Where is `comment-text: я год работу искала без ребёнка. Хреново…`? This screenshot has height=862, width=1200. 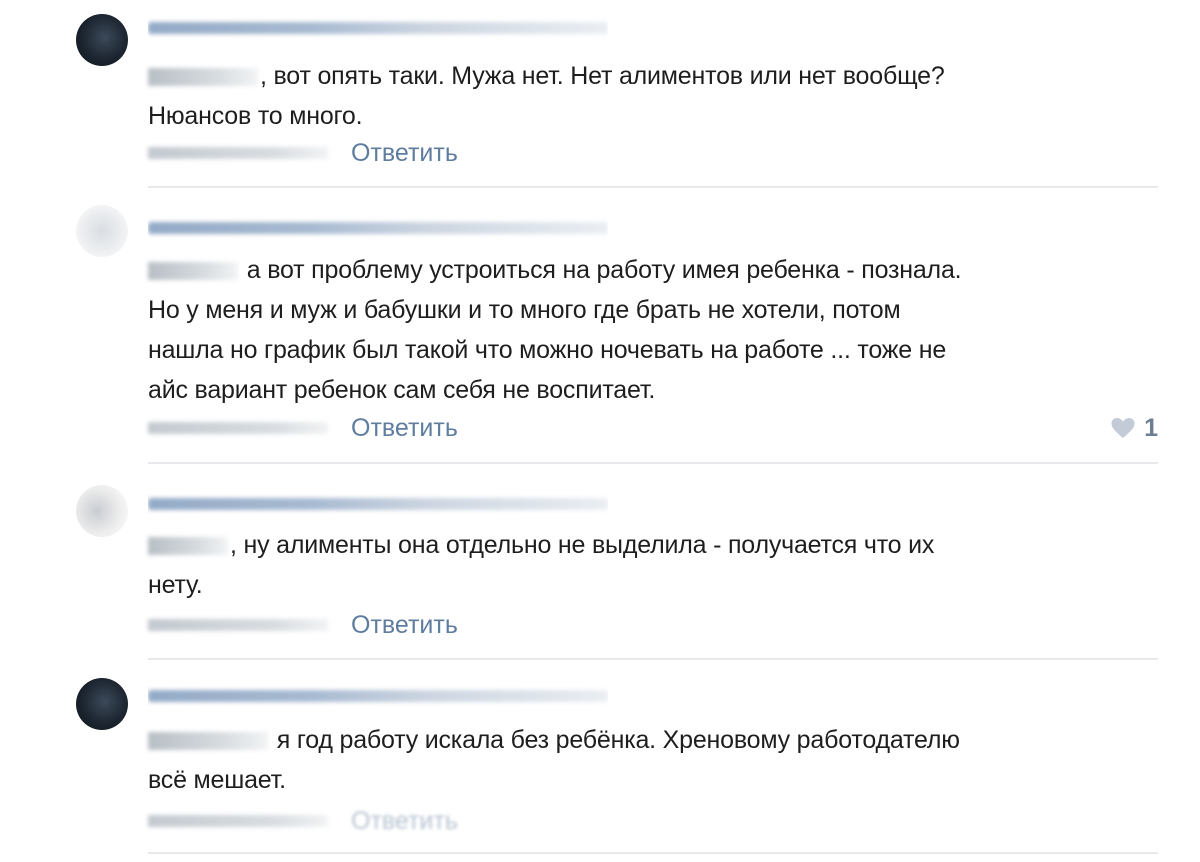
comment-text: я год работу искала без ребёнка. Хреново… is located at coordinates (653, 760).